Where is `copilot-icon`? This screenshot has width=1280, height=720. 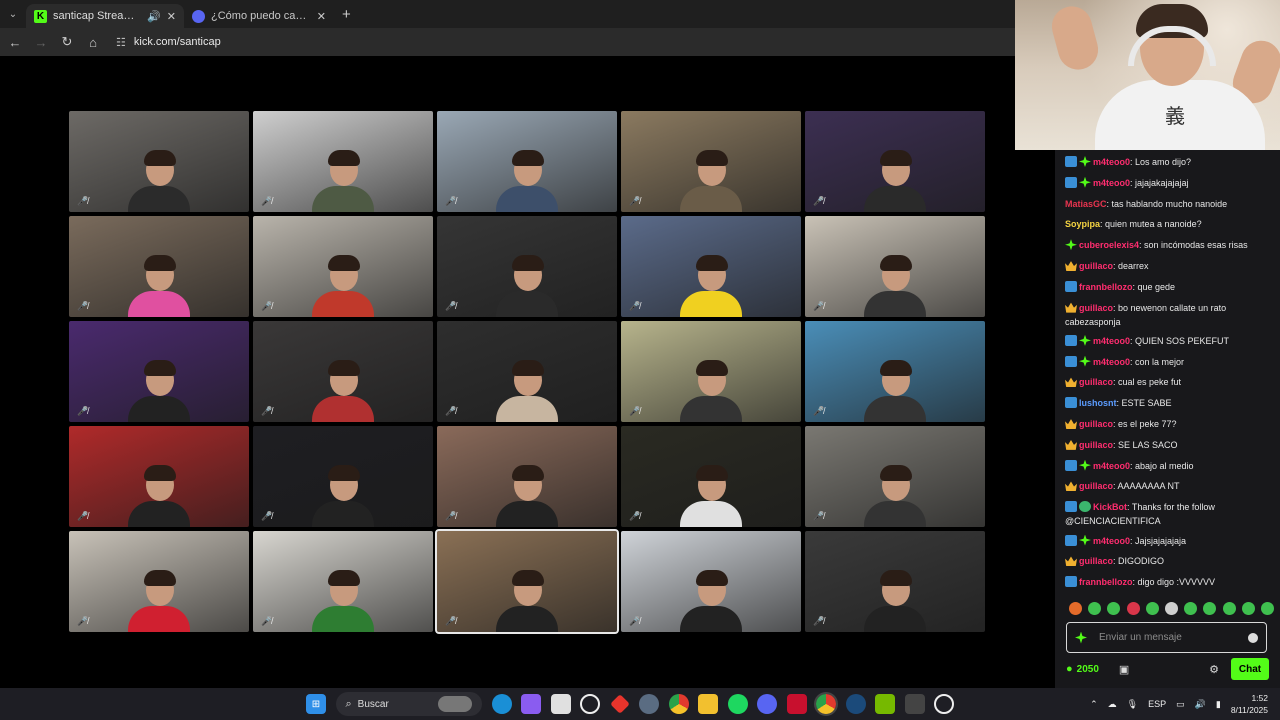
copilot-icon is located at coordinates (531, 704).